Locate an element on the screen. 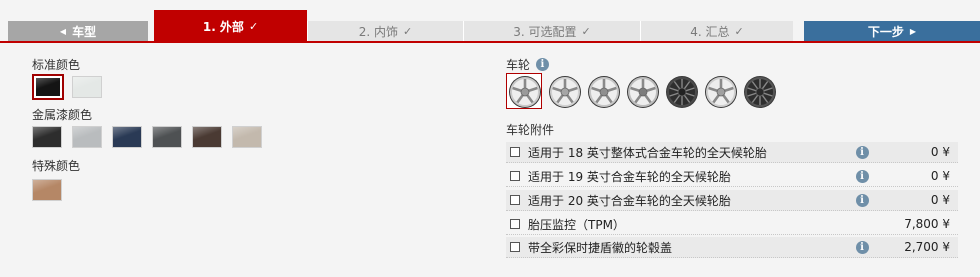 Image resolution: width=980 pixels, height=277 pixels. nav-divider is located at coordinates (490, 42).